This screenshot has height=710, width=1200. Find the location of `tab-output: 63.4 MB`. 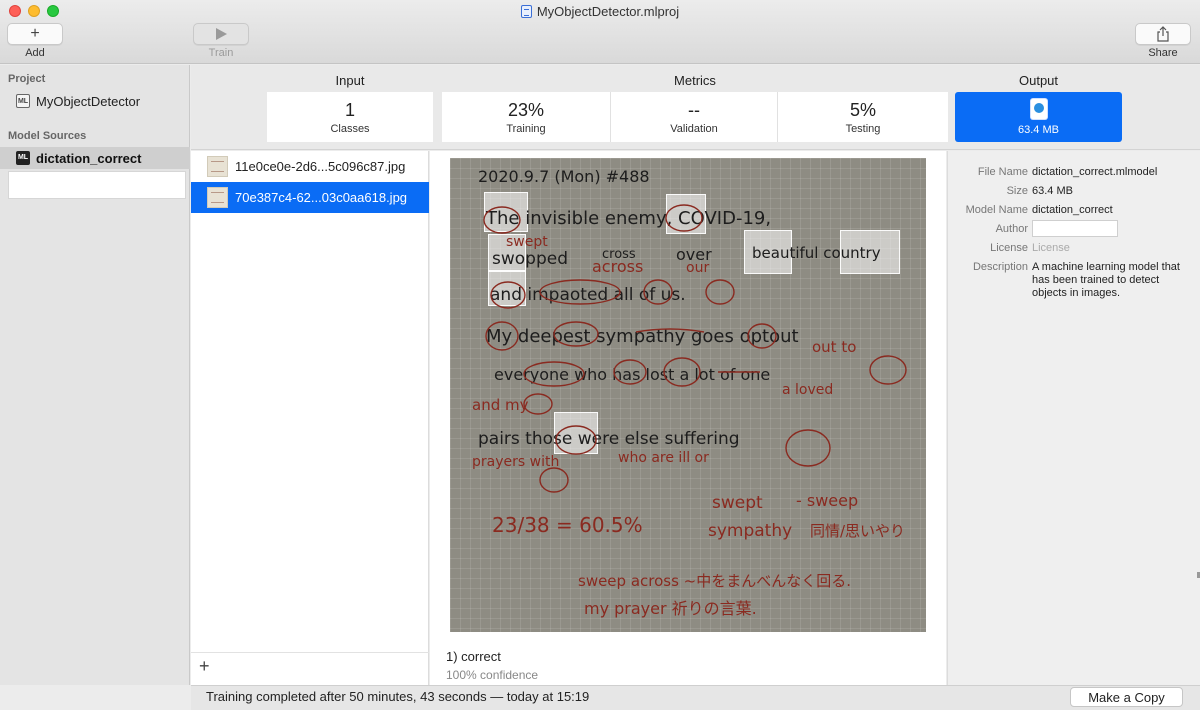

tab-output: 63.4 MB is located at coordinates (1038, 117).